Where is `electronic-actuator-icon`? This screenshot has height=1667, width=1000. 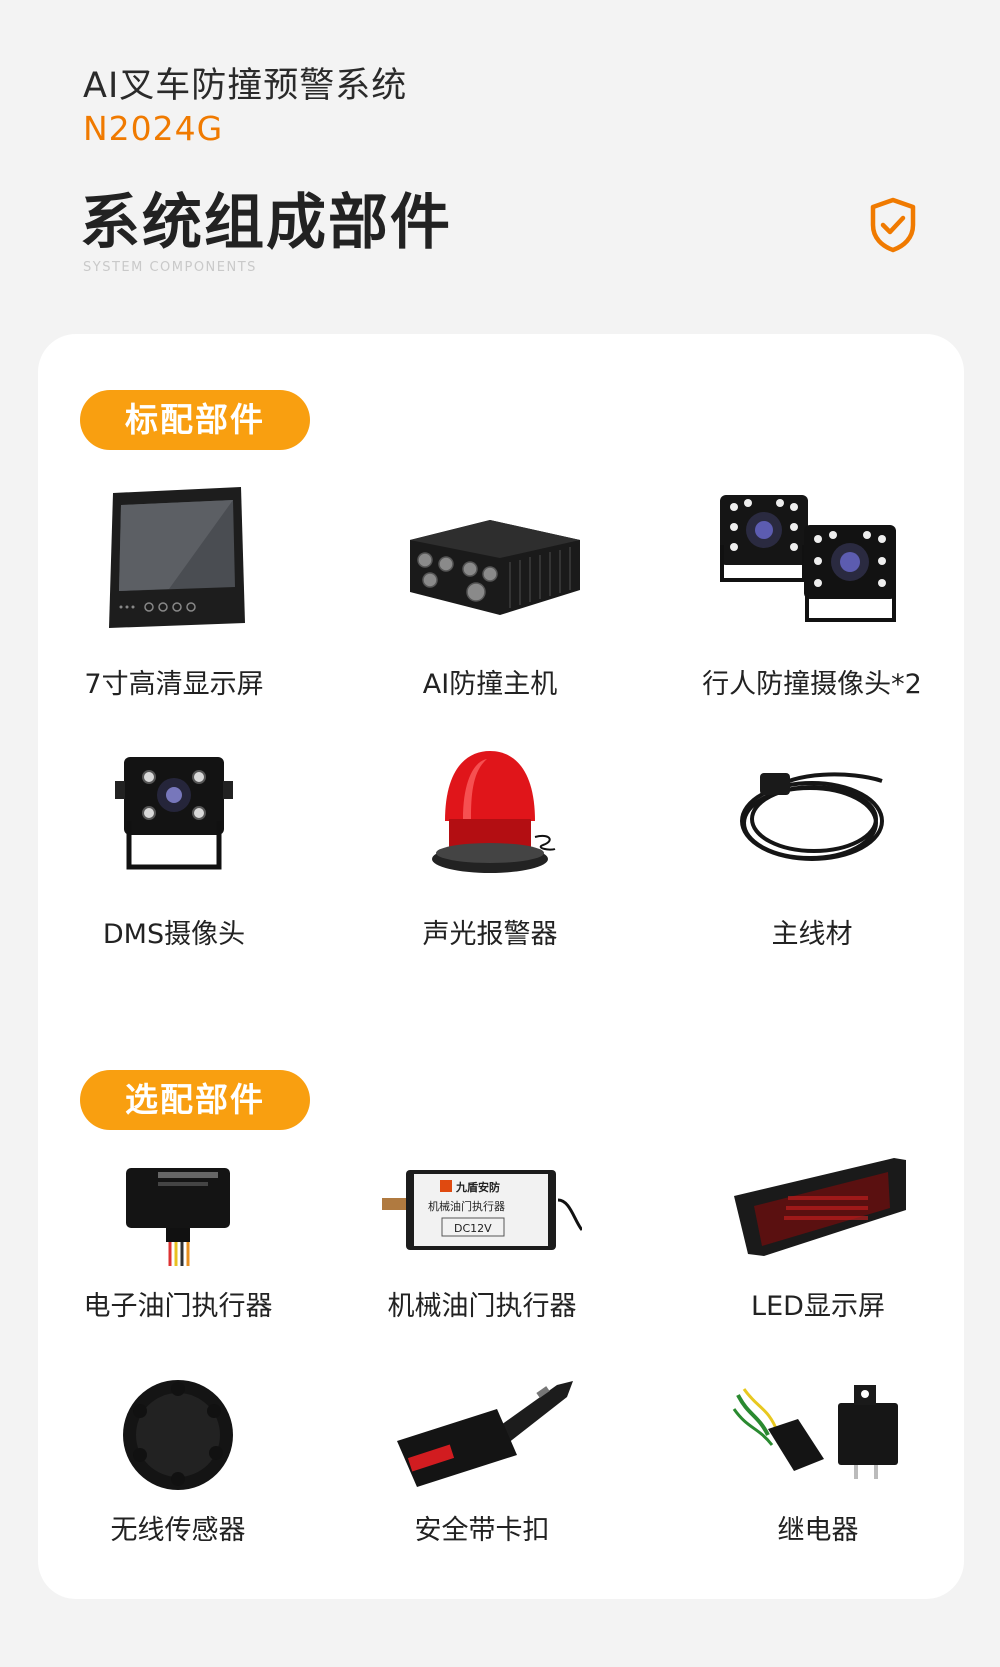 electronic-actuator-icon is located at coordinates (178, 1215).